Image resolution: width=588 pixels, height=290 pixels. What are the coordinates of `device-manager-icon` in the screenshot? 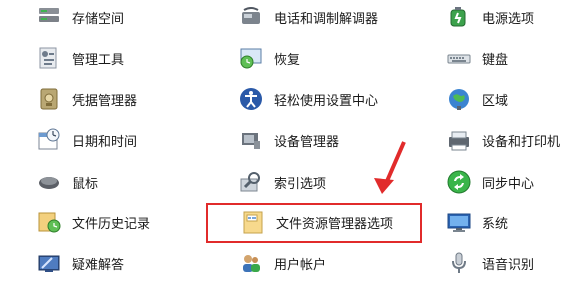 It's located at (251, 140).